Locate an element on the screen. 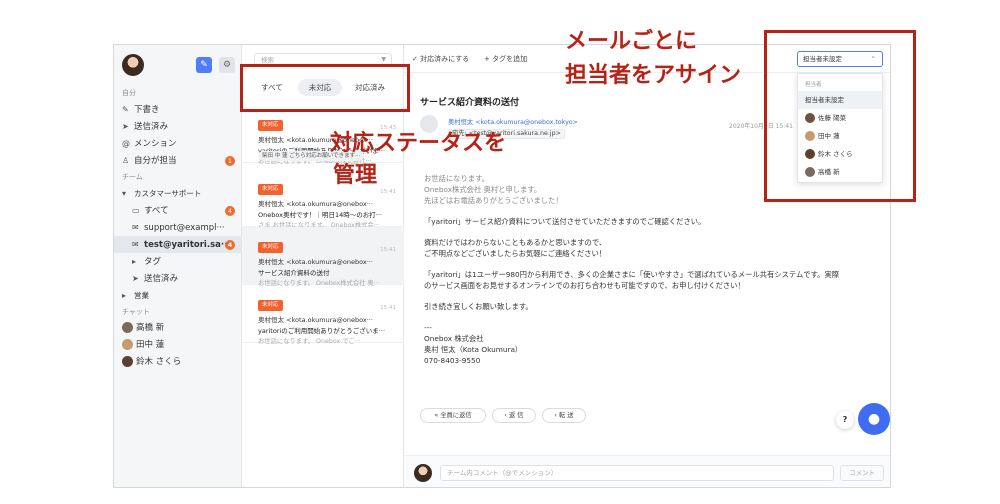  caret-down-icon: ▾ is located at coordinates (124, 193).